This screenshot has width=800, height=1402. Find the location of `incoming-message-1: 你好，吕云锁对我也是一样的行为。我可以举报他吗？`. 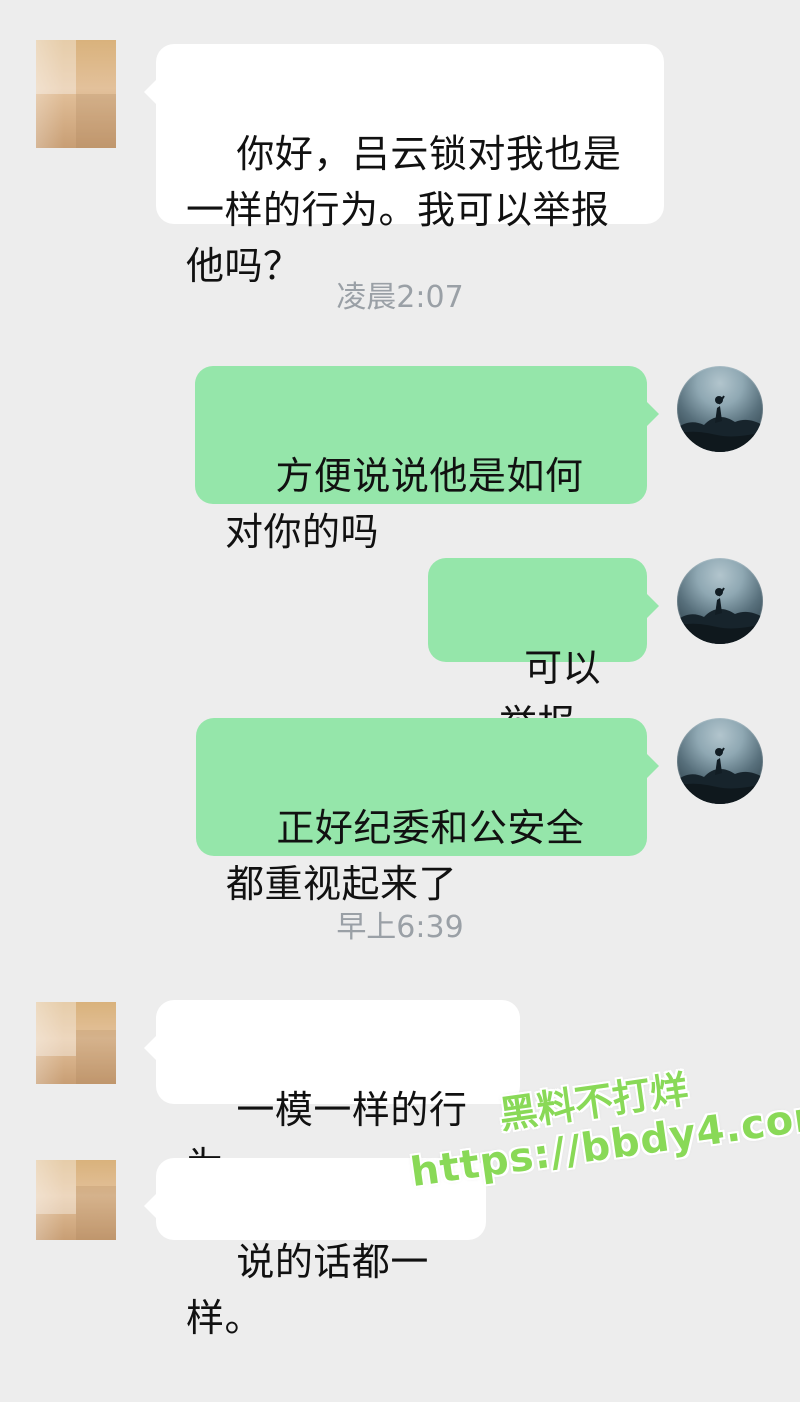

incoming-message-1: 你好，吕云锁对我也是一样的行为。我可以举报他吗？ is located at coordinates (404, 166).